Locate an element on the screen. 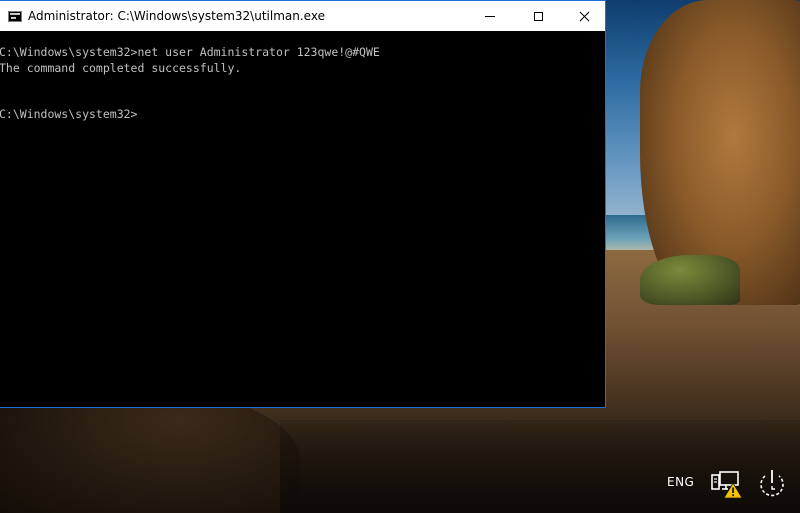  maximize-button is located at coordinates (538, 16).